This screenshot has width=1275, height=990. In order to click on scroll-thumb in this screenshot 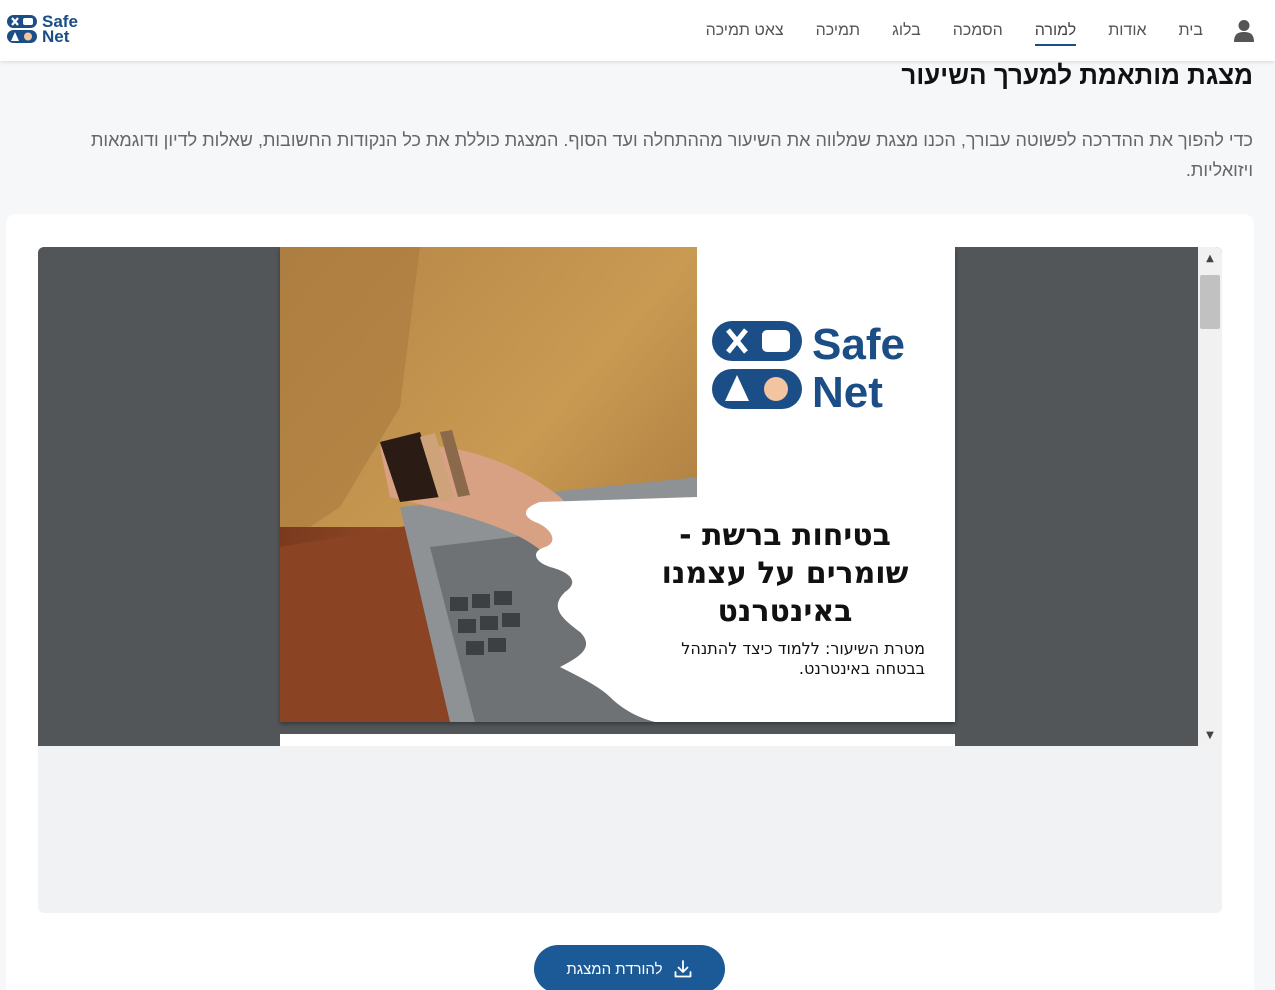, I will do `click(1210, 302)`.